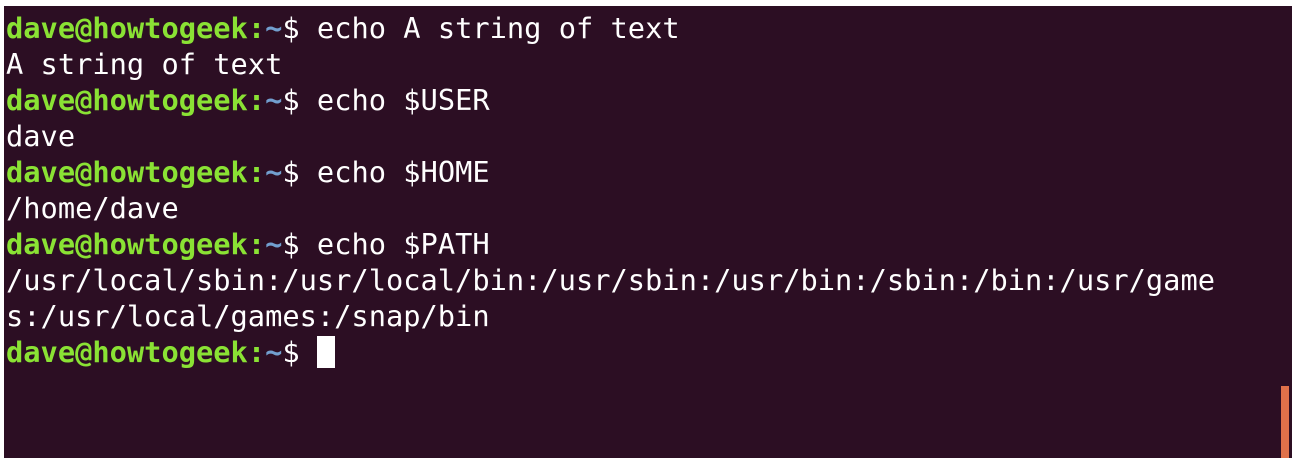 This screenshot has height=468, width=1300. I want to click on output-line: A string of text, so click(144, 64).